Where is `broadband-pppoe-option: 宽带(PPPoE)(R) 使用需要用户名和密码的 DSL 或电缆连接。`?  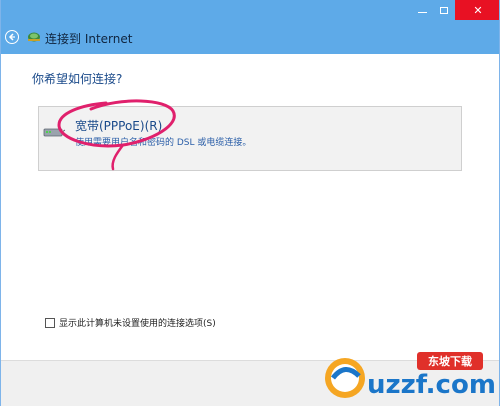 broadband-pppoe-option: 宽带(PPPoE)(R) 使用需要用户名和密码的 DSL 或电缆连接。 is located at coordinates (250, 138).